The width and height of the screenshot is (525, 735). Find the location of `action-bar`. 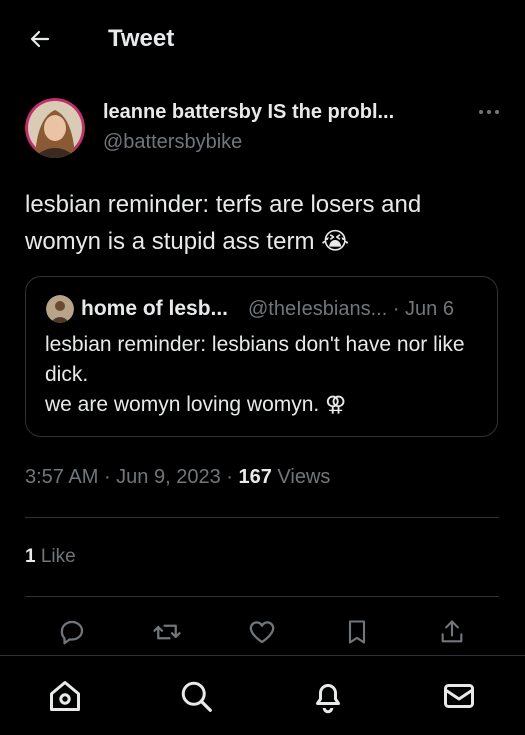

action-bar is located at coordinates (262, 632).